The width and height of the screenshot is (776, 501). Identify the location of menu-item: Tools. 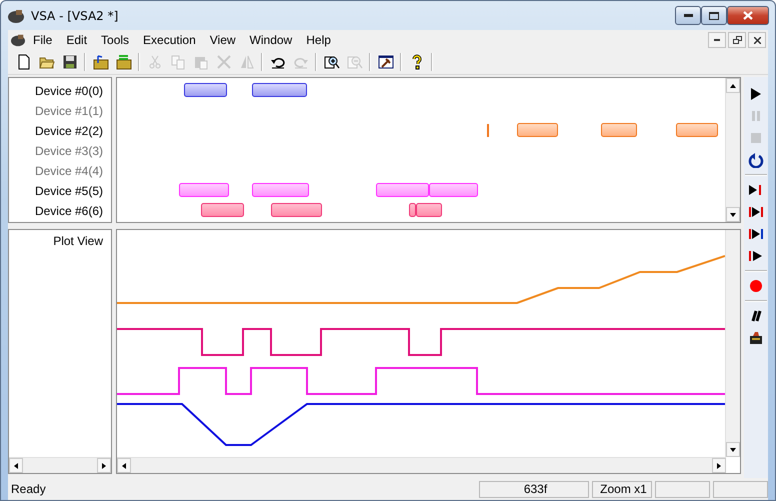
(115, 40).